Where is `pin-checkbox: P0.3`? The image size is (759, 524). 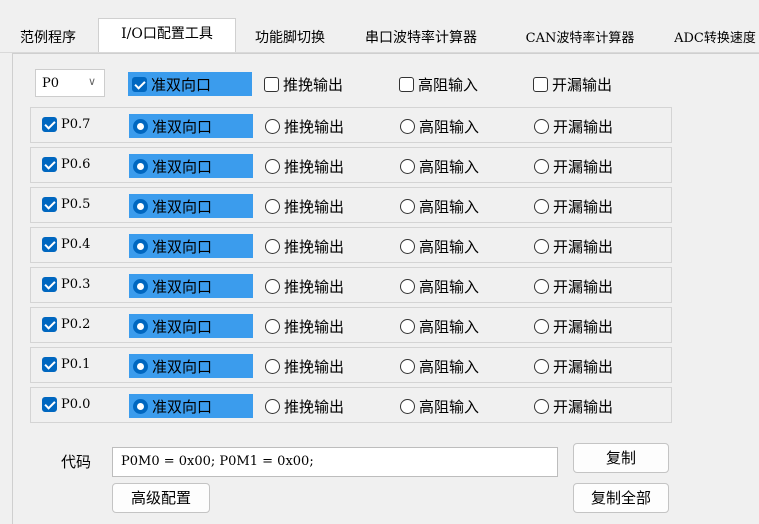 pin-checkbox: P0.3 is located at coordinates (66, 284).